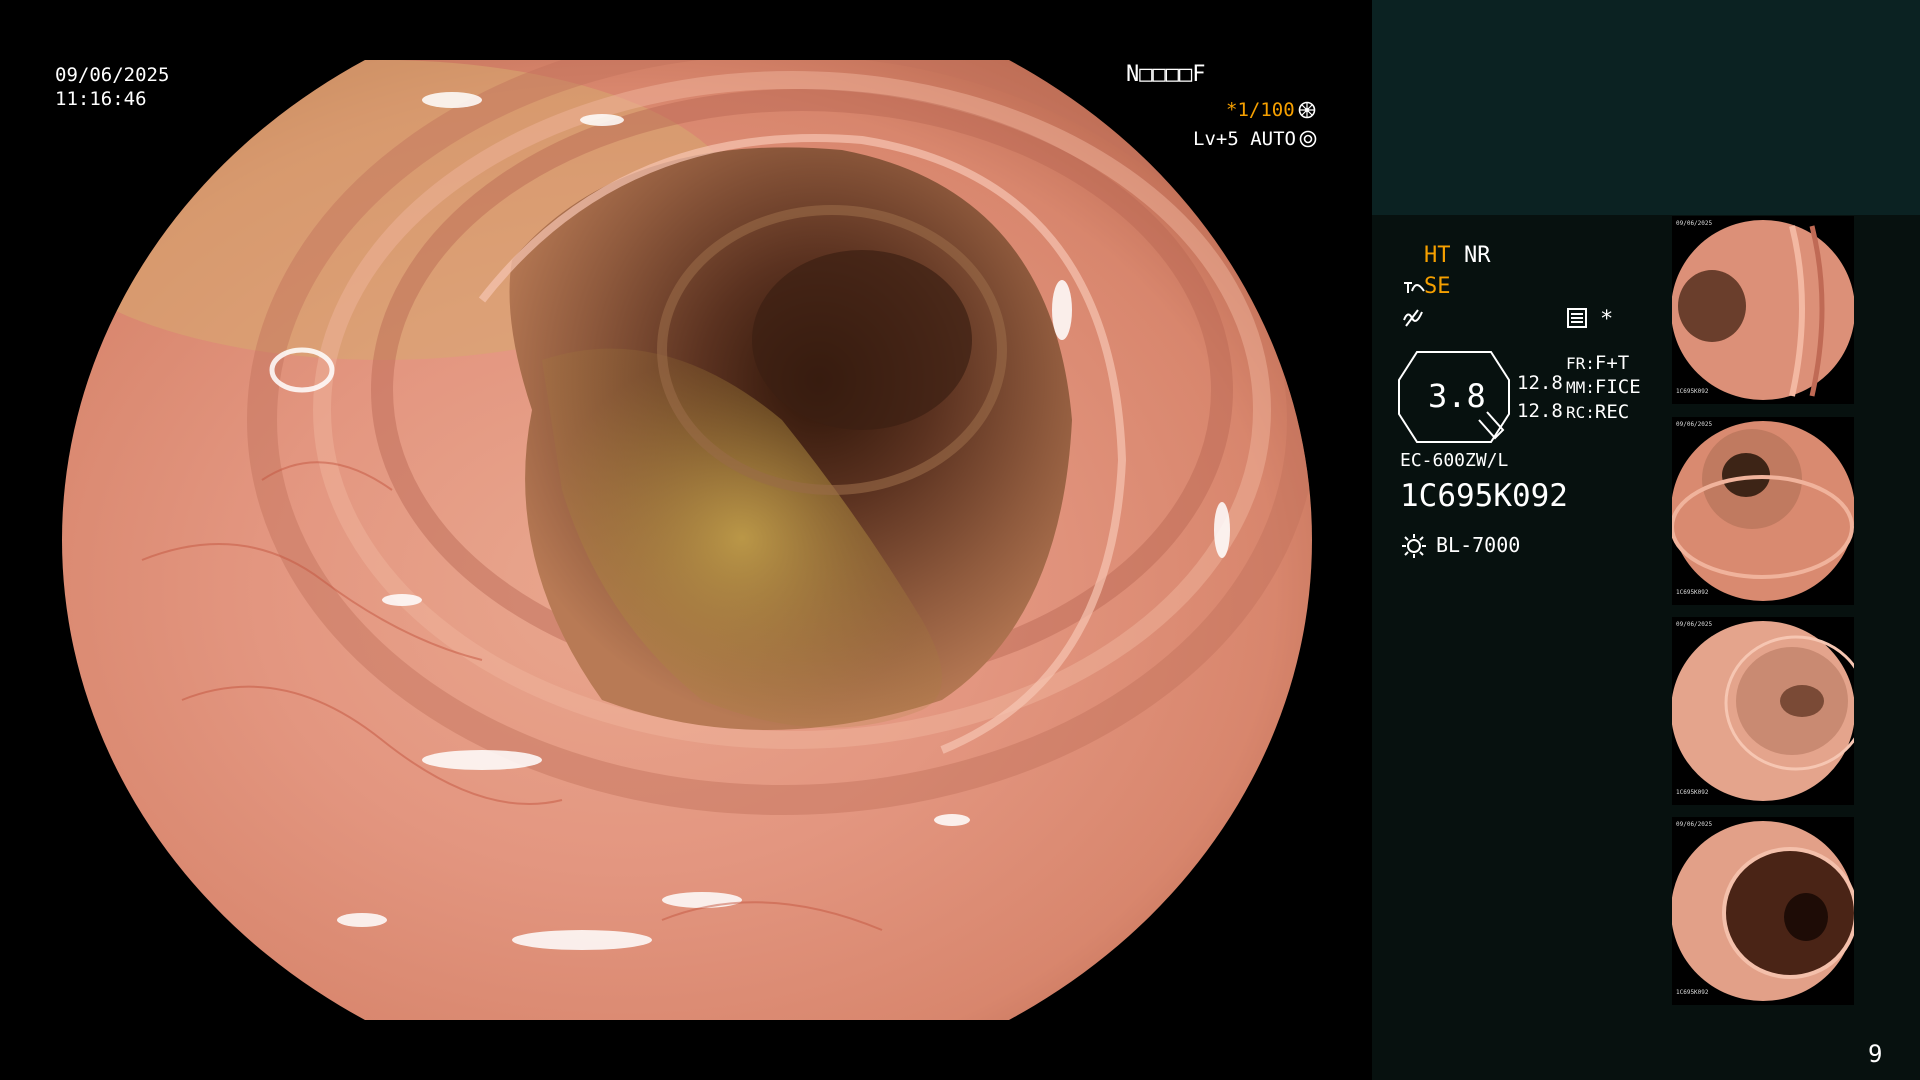 This screenshot has width=1920, height=1080. I want to click on rc-value: REC, so click(1612, 412).